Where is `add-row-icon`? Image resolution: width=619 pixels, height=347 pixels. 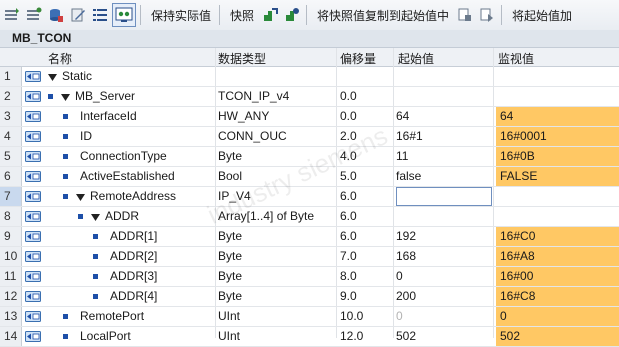 add-row-icon is located at coordinates (34, 15).